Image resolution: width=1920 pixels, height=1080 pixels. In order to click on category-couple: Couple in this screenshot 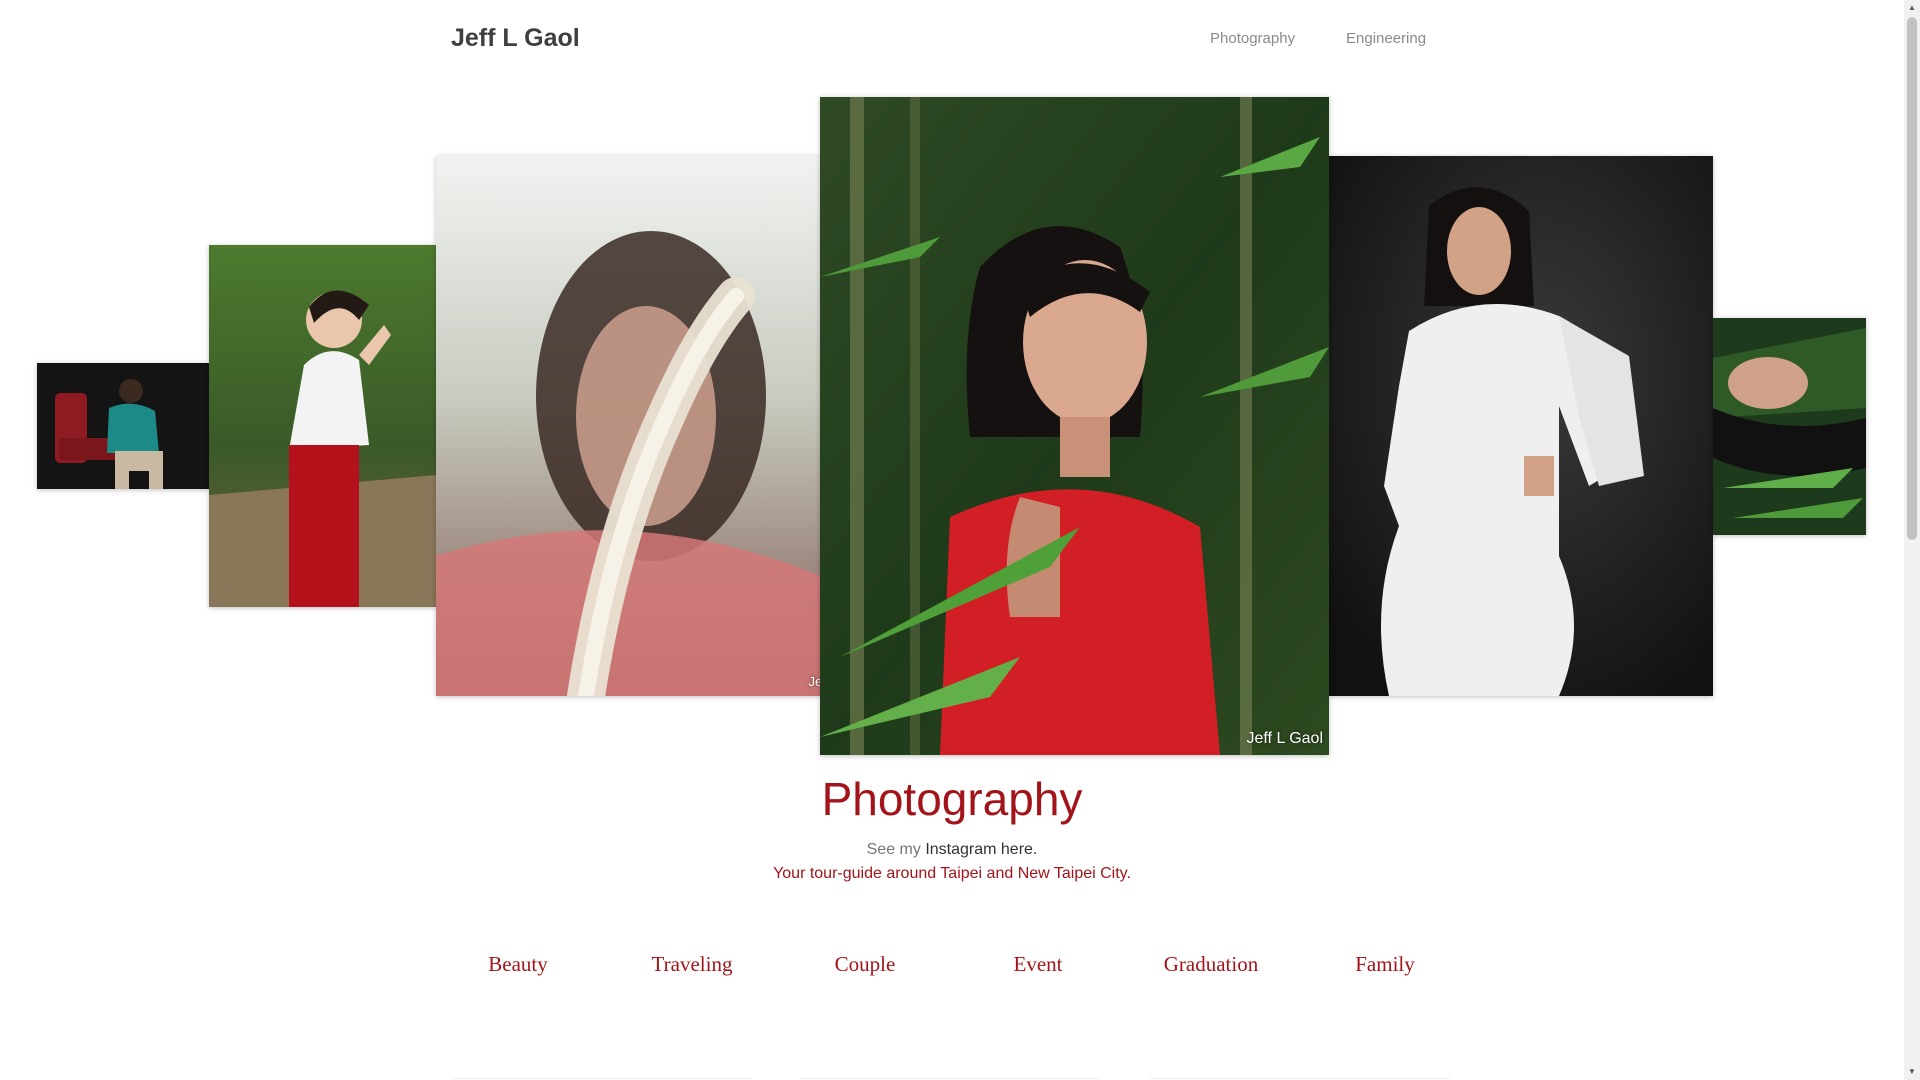, I will do `click(865, 964)`.